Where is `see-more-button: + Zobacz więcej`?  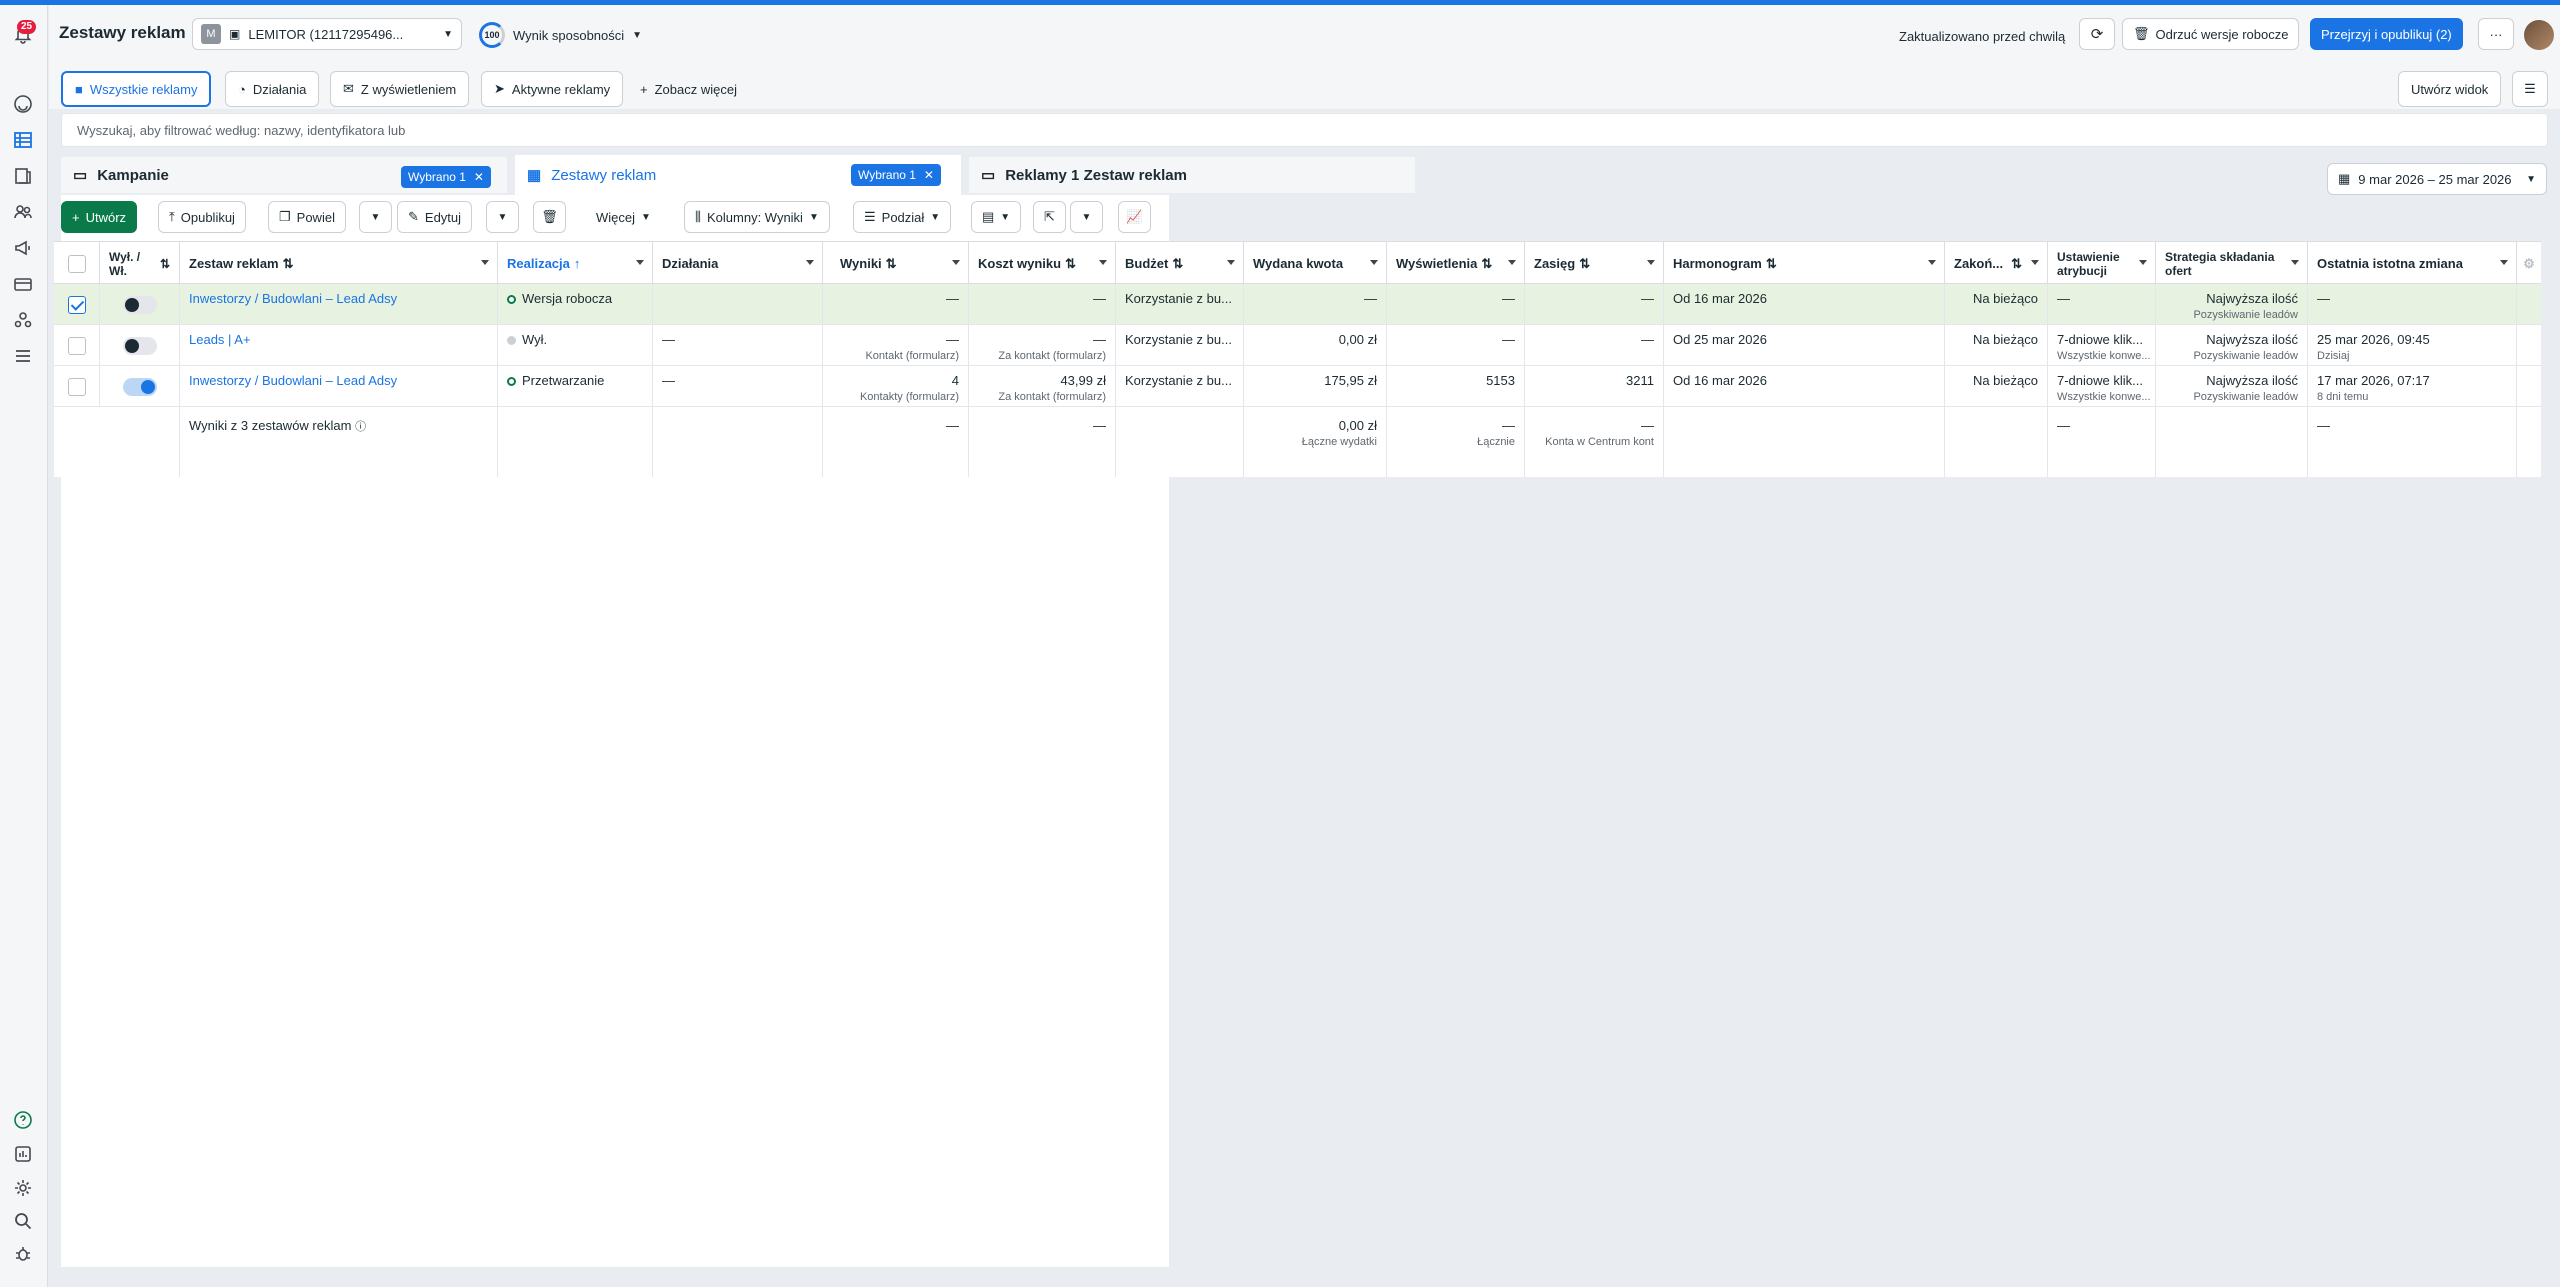
see-more-button: + Zobacz więcej is located at coordinates (688, 89).